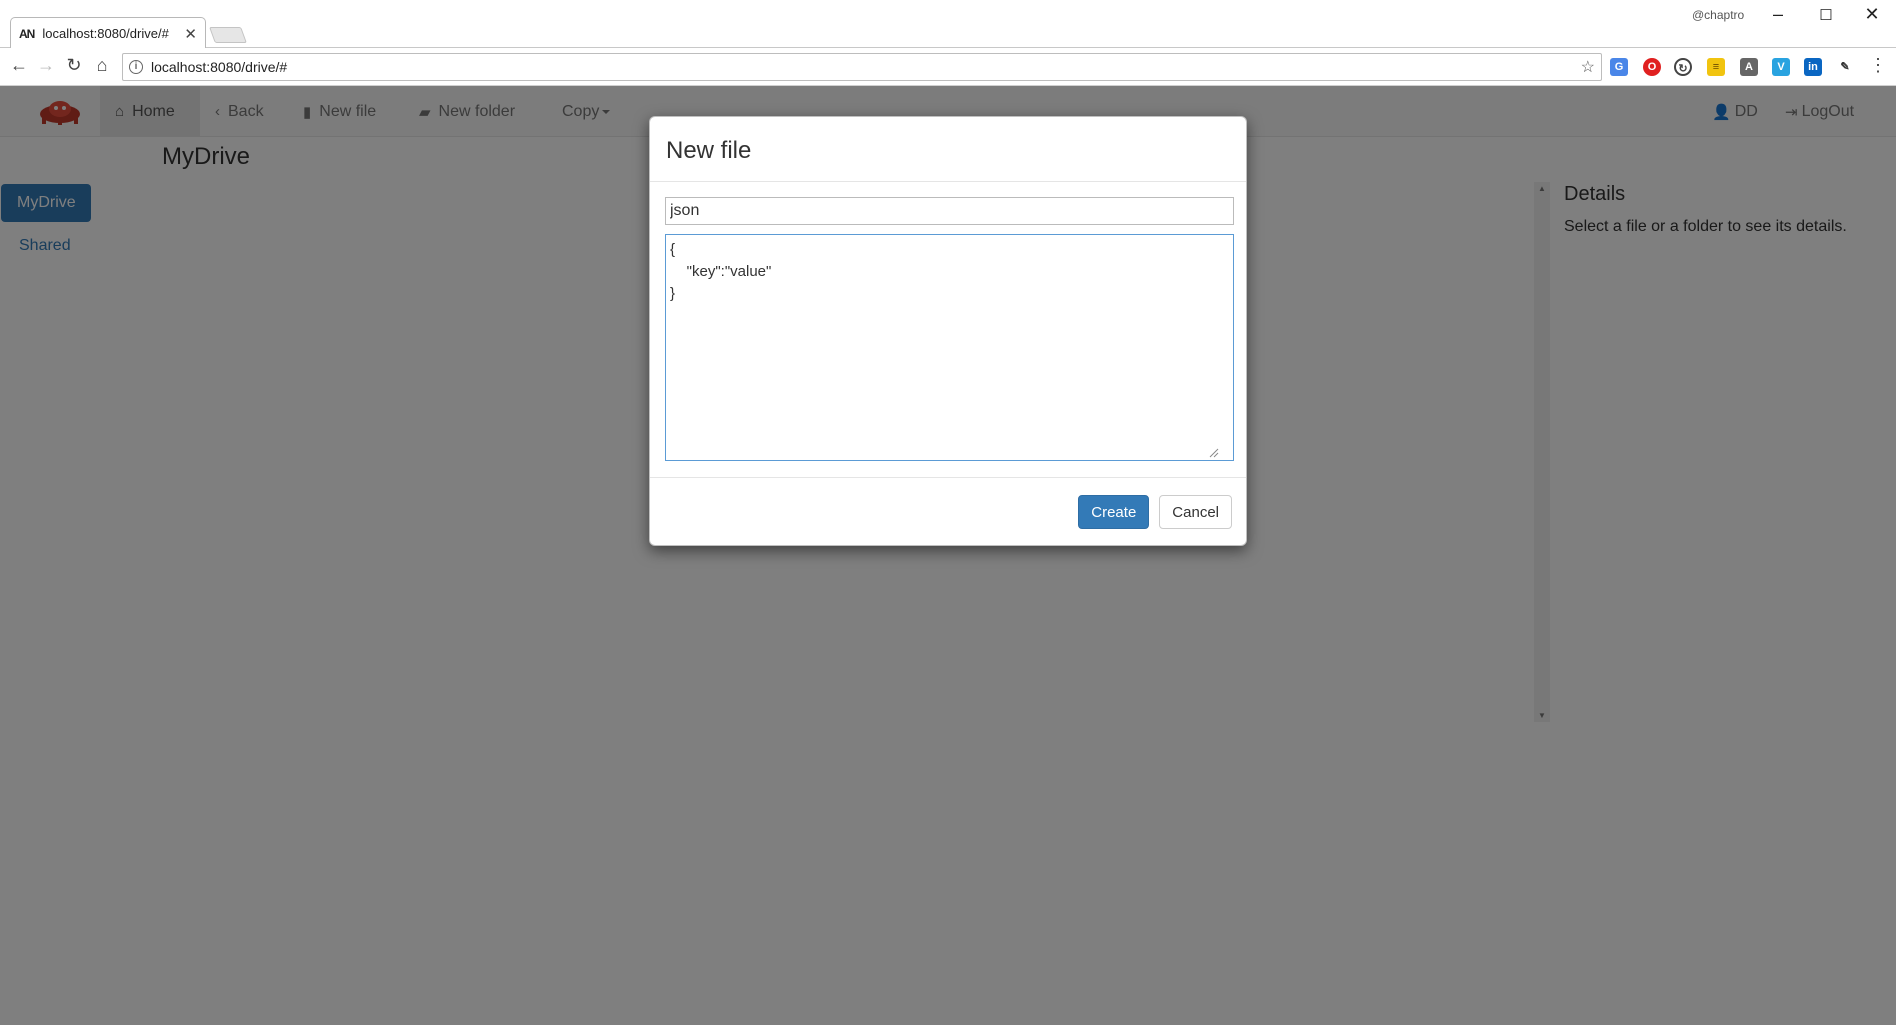 The image size is (1896, 1025). What do you see at coordinates (74, 65) in the screenshot?
I see `reload-icon: ↻` at bounding box center [74, 65].